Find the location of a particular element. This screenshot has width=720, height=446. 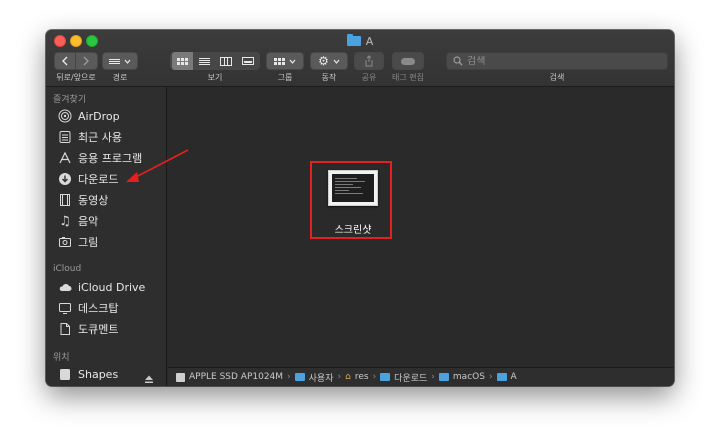

sidebar-item-label: 음악 is located at coordinates (88, 221).